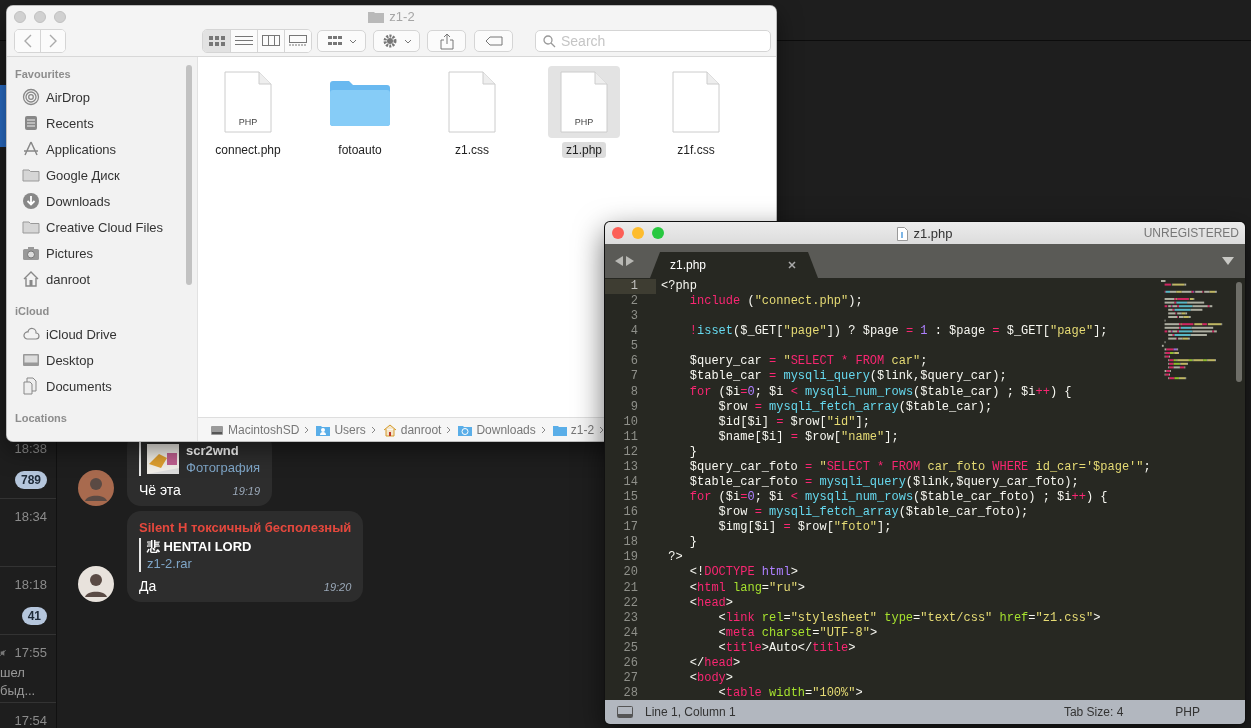  Describe the element at coordinates (630, 261) in the screenshot. I see `forward-icon` at that location.